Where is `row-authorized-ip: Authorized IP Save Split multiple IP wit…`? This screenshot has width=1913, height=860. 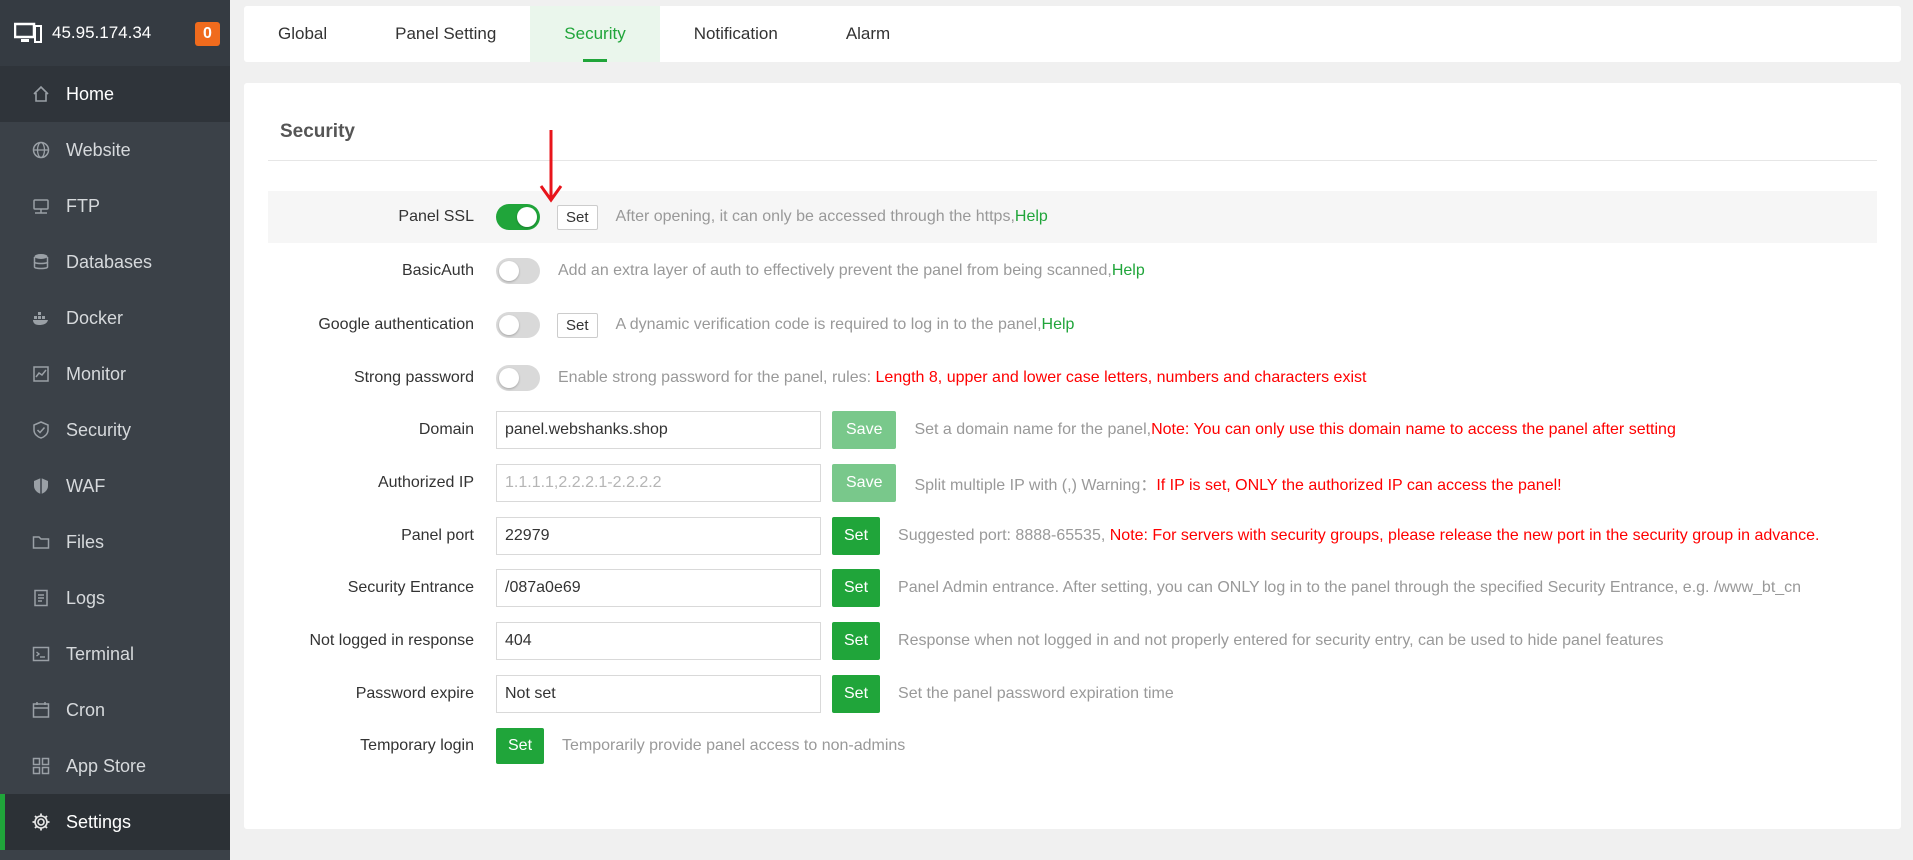
row-authorized-ip: Authorized IP Save Split multiple IP wit… is located at coordinates (1072, 483).